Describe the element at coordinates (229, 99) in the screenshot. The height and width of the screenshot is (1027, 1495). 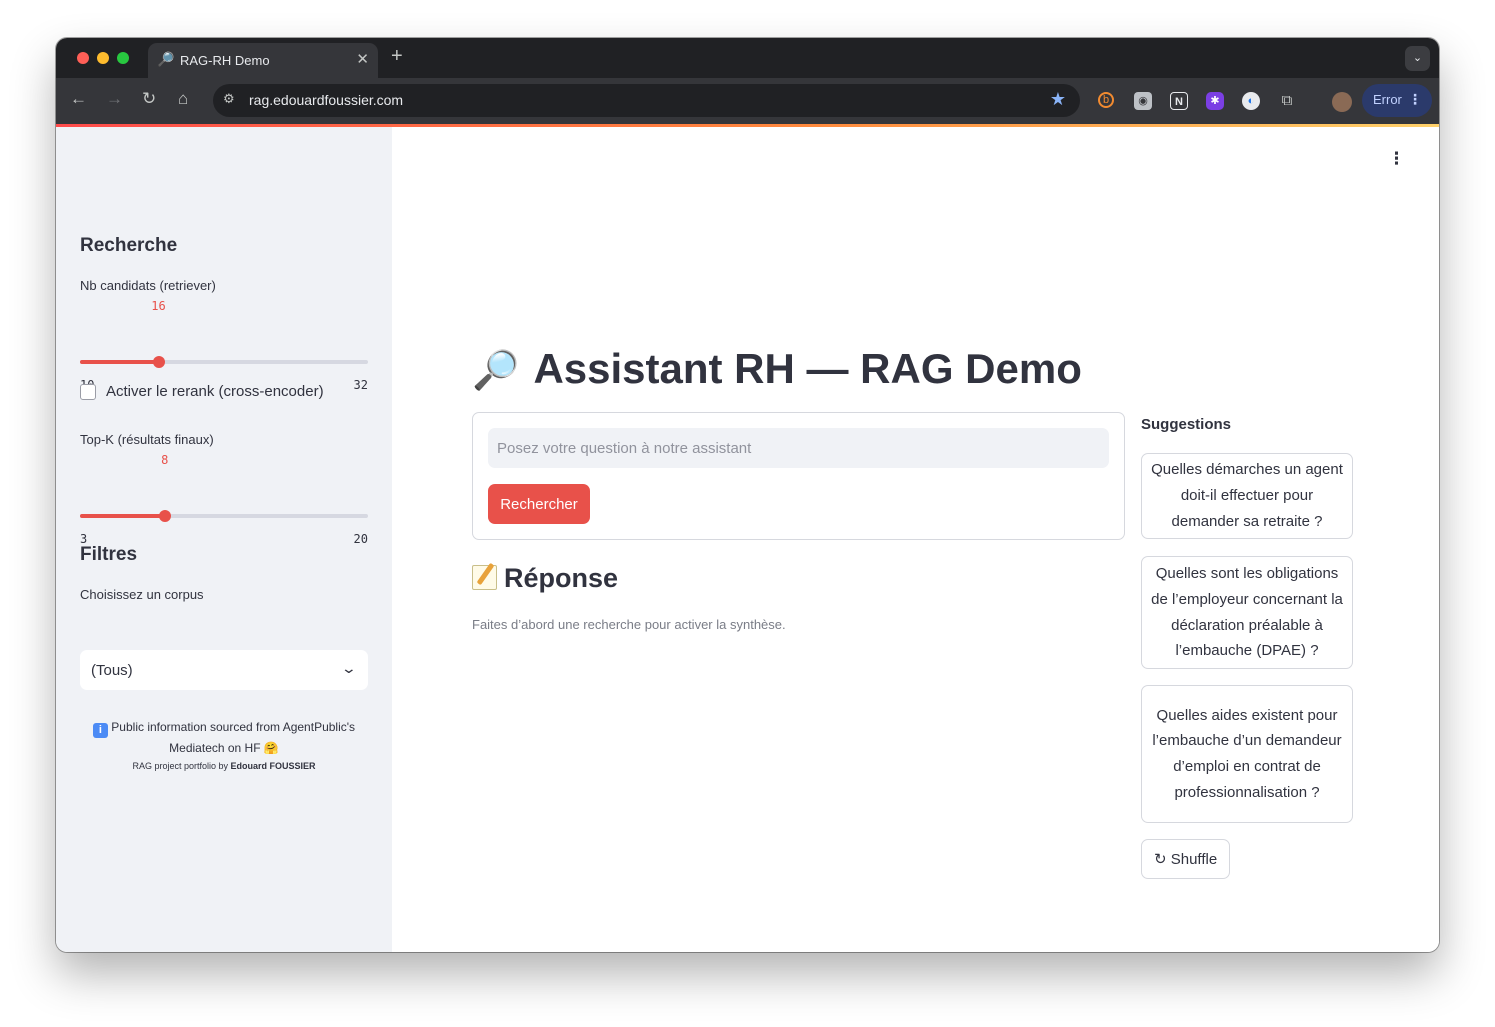
I see `site-info-icon: ⚙` at that location.